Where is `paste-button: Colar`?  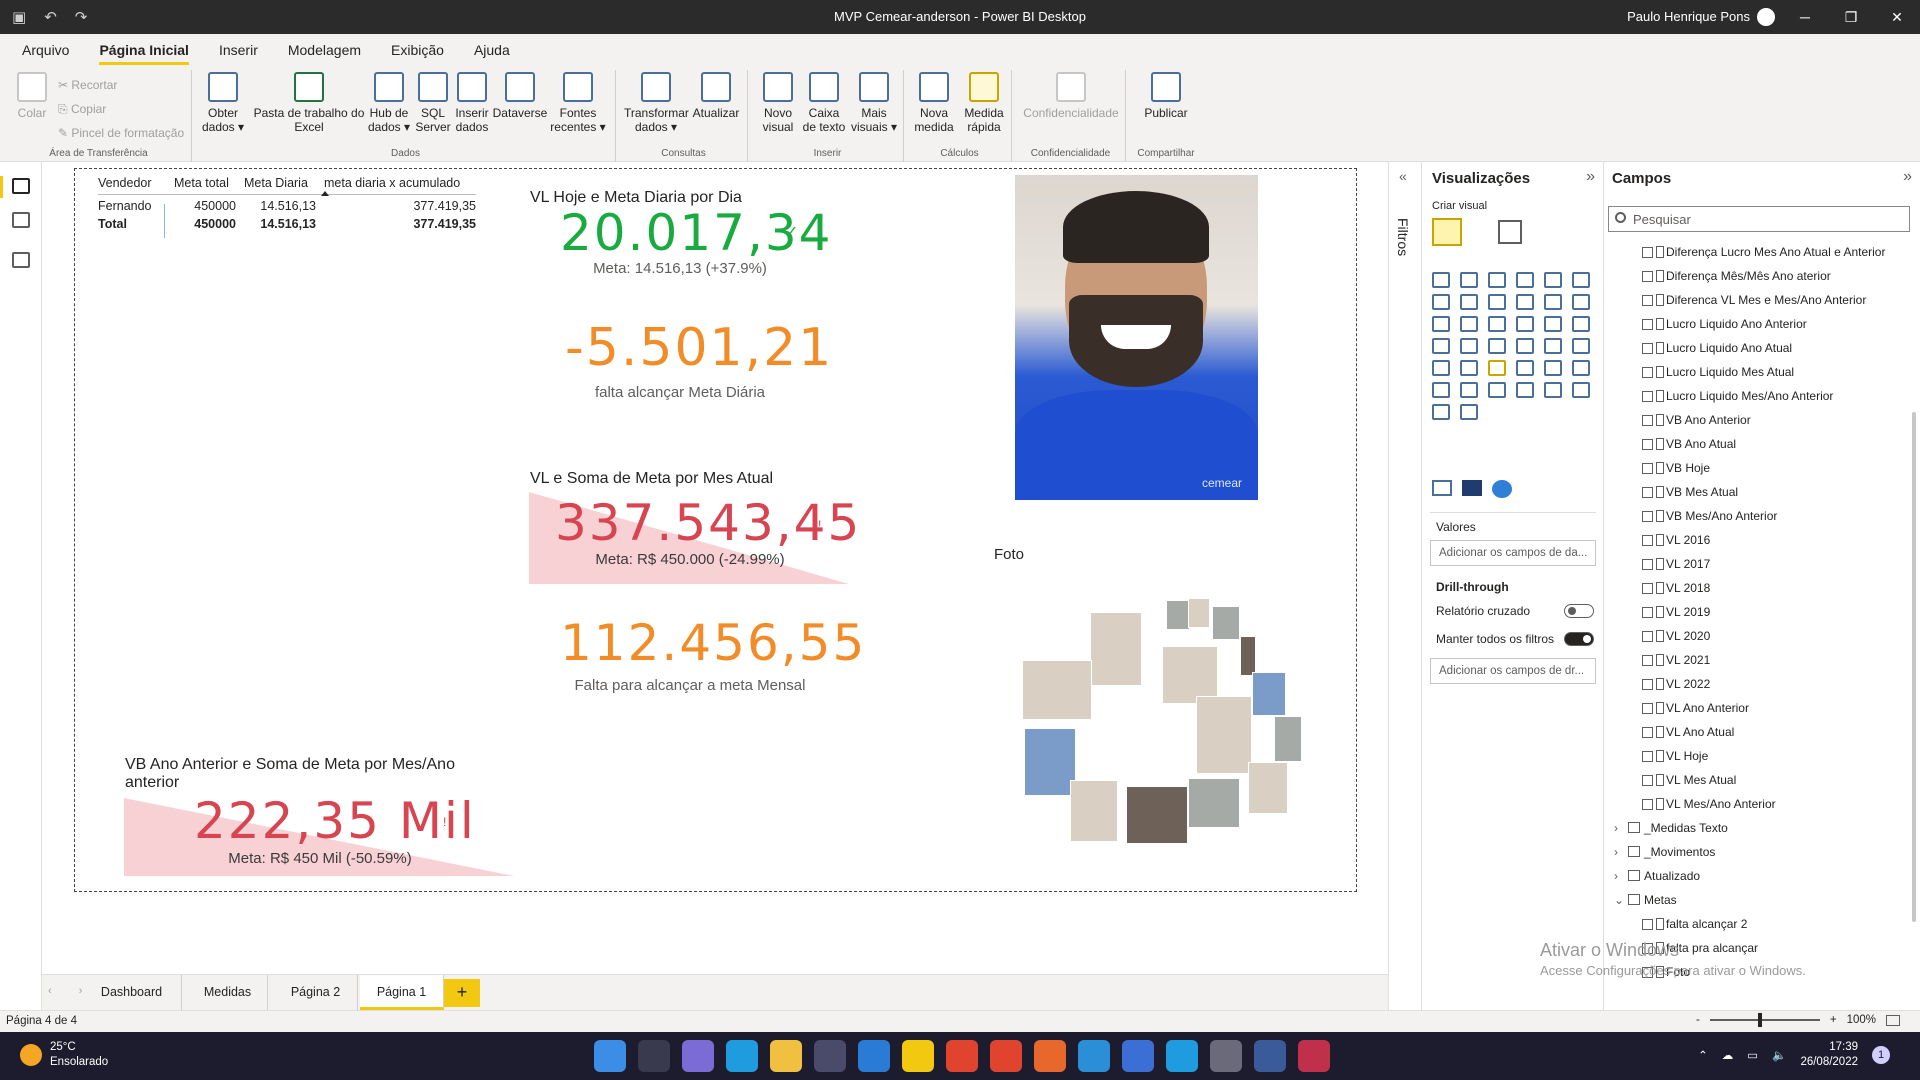 paste-button: Colar is located at coordinates (32, 96).